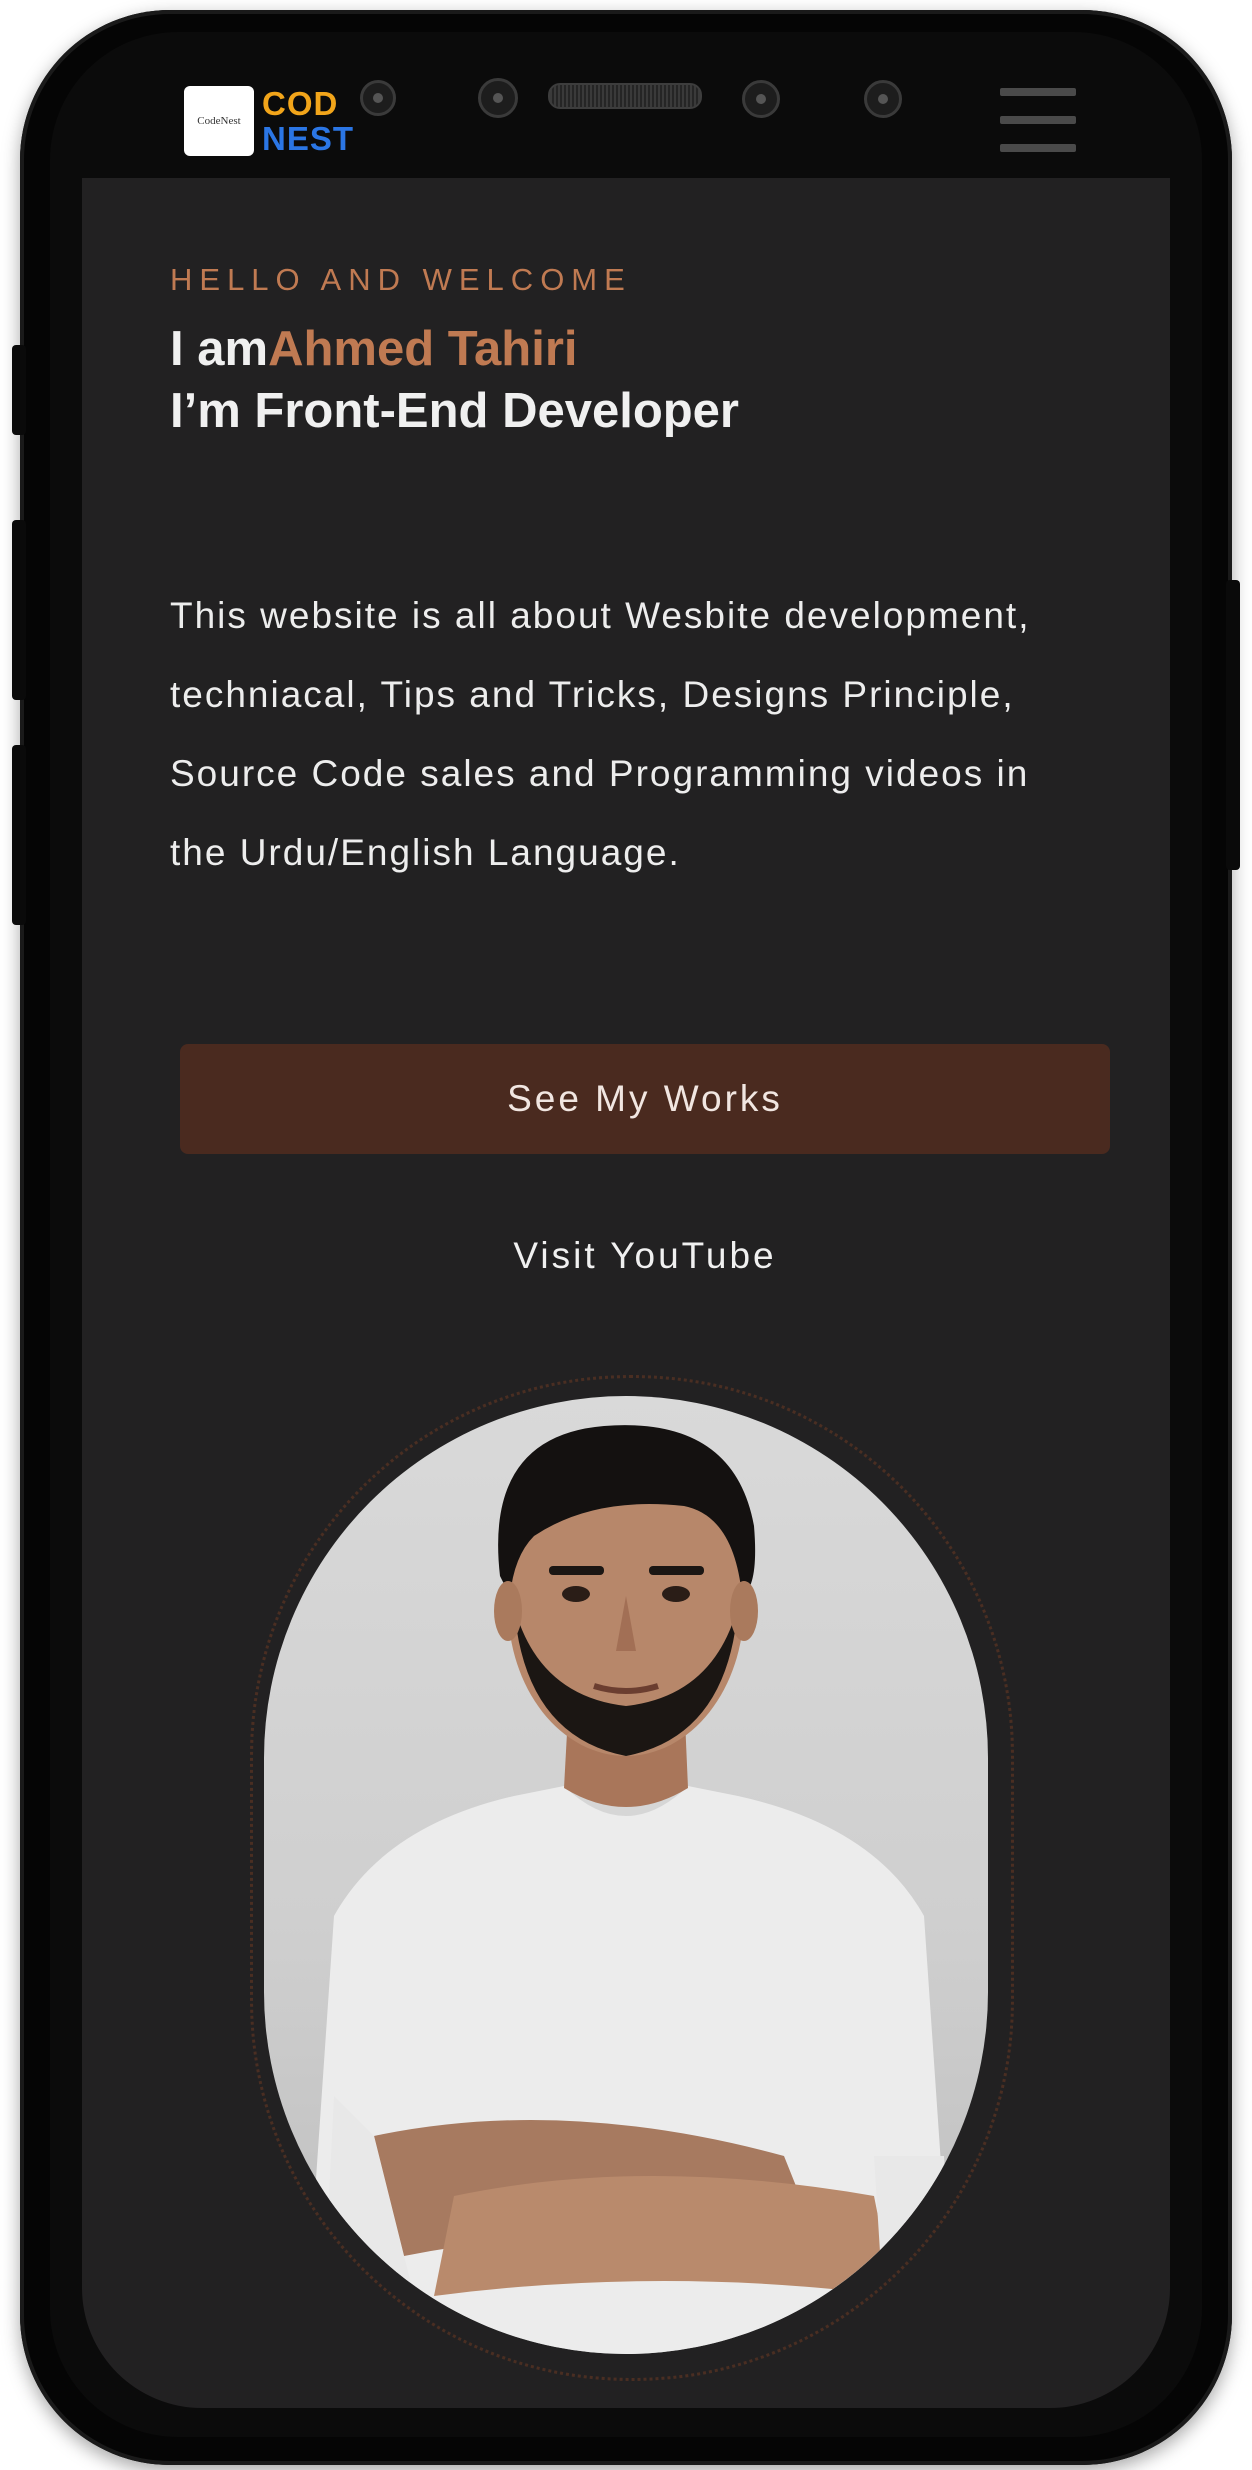  Describe the element at coordinates (1233, 725) in the screenshot. I see `power-button` at that location.